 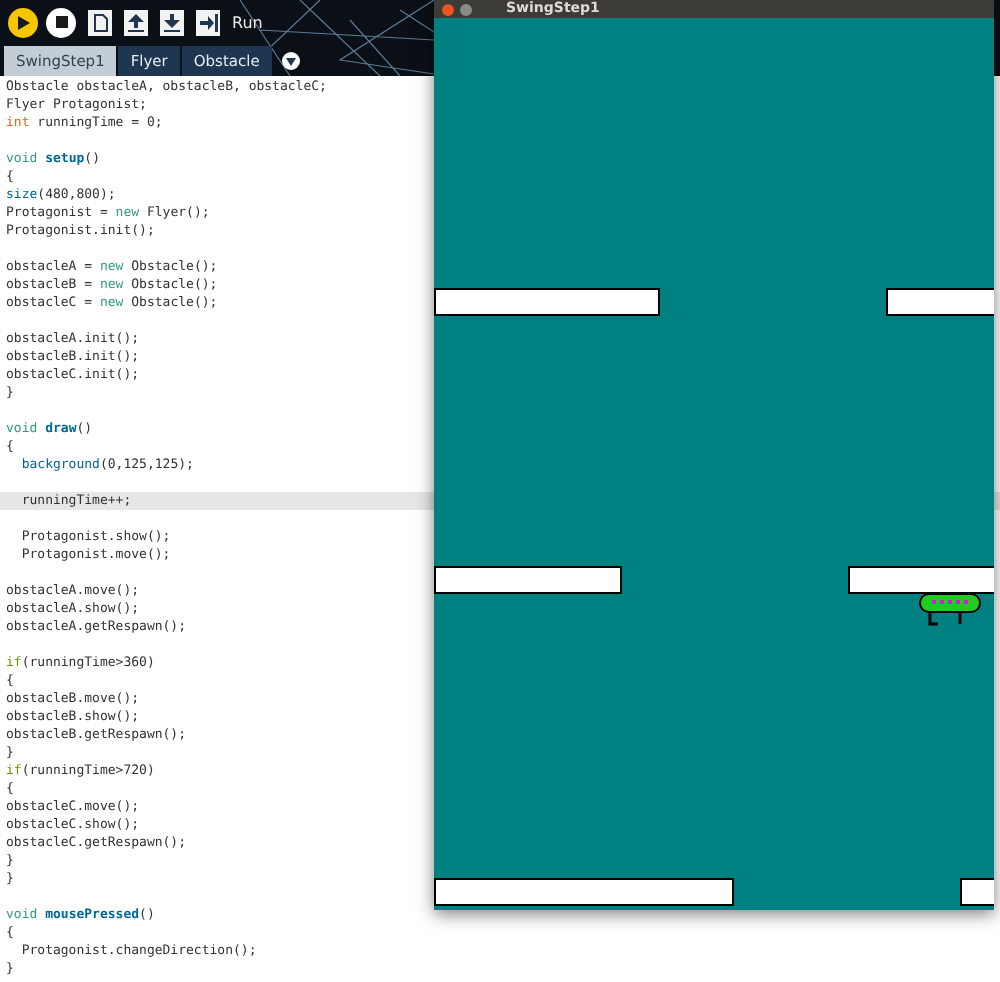 I want to click on play-icon, so click(x=23, y=22).